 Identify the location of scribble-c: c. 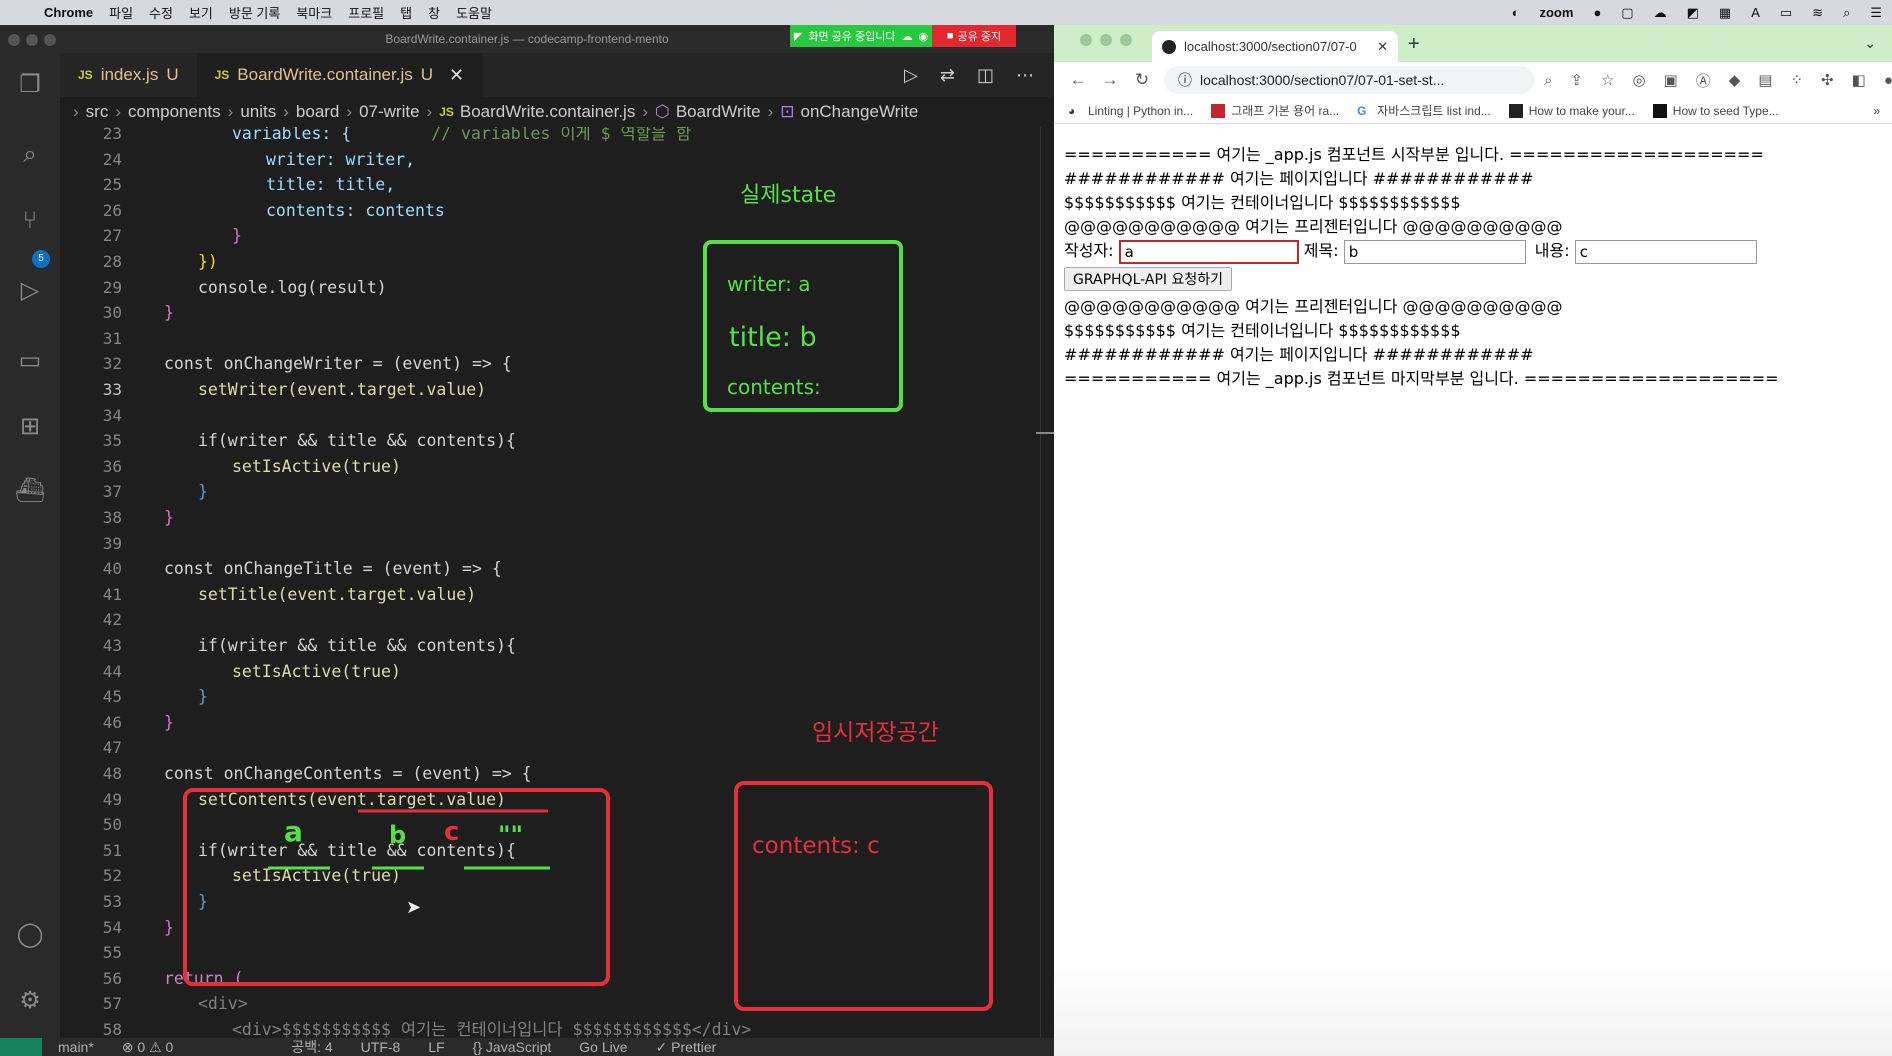
(452, 832).